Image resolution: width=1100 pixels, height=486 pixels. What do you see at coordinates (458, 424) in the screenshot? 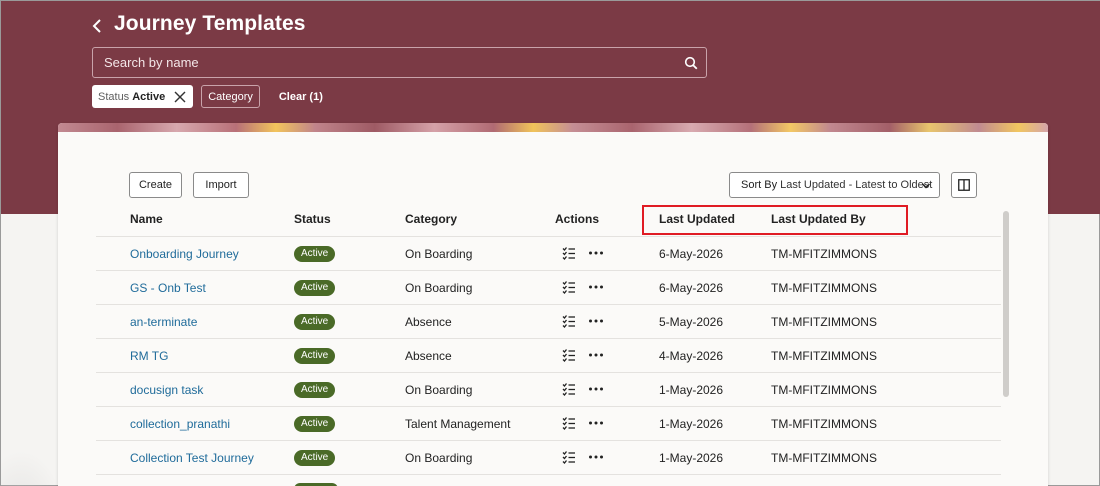
I see `category-cell: Talent Management` at bounding box center [458, 424].